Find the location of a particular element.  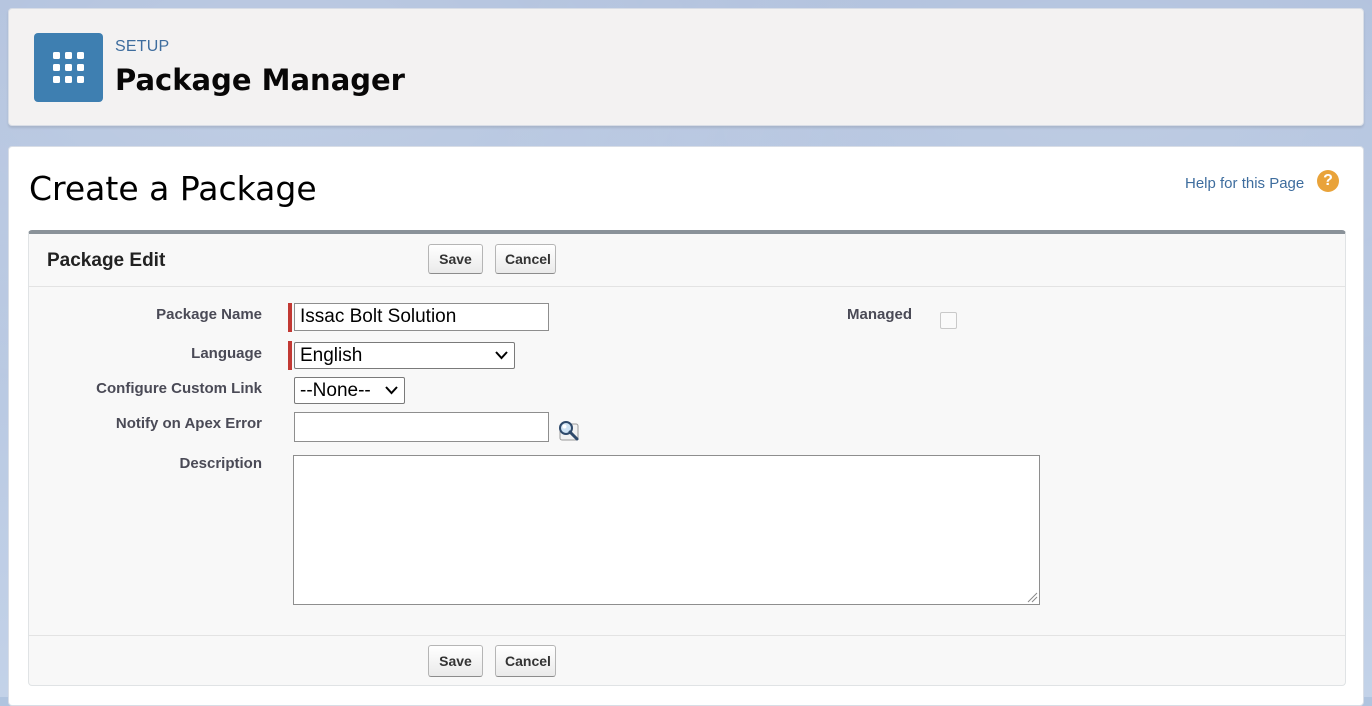

language-label: Language is located at coordinates (226, 353).